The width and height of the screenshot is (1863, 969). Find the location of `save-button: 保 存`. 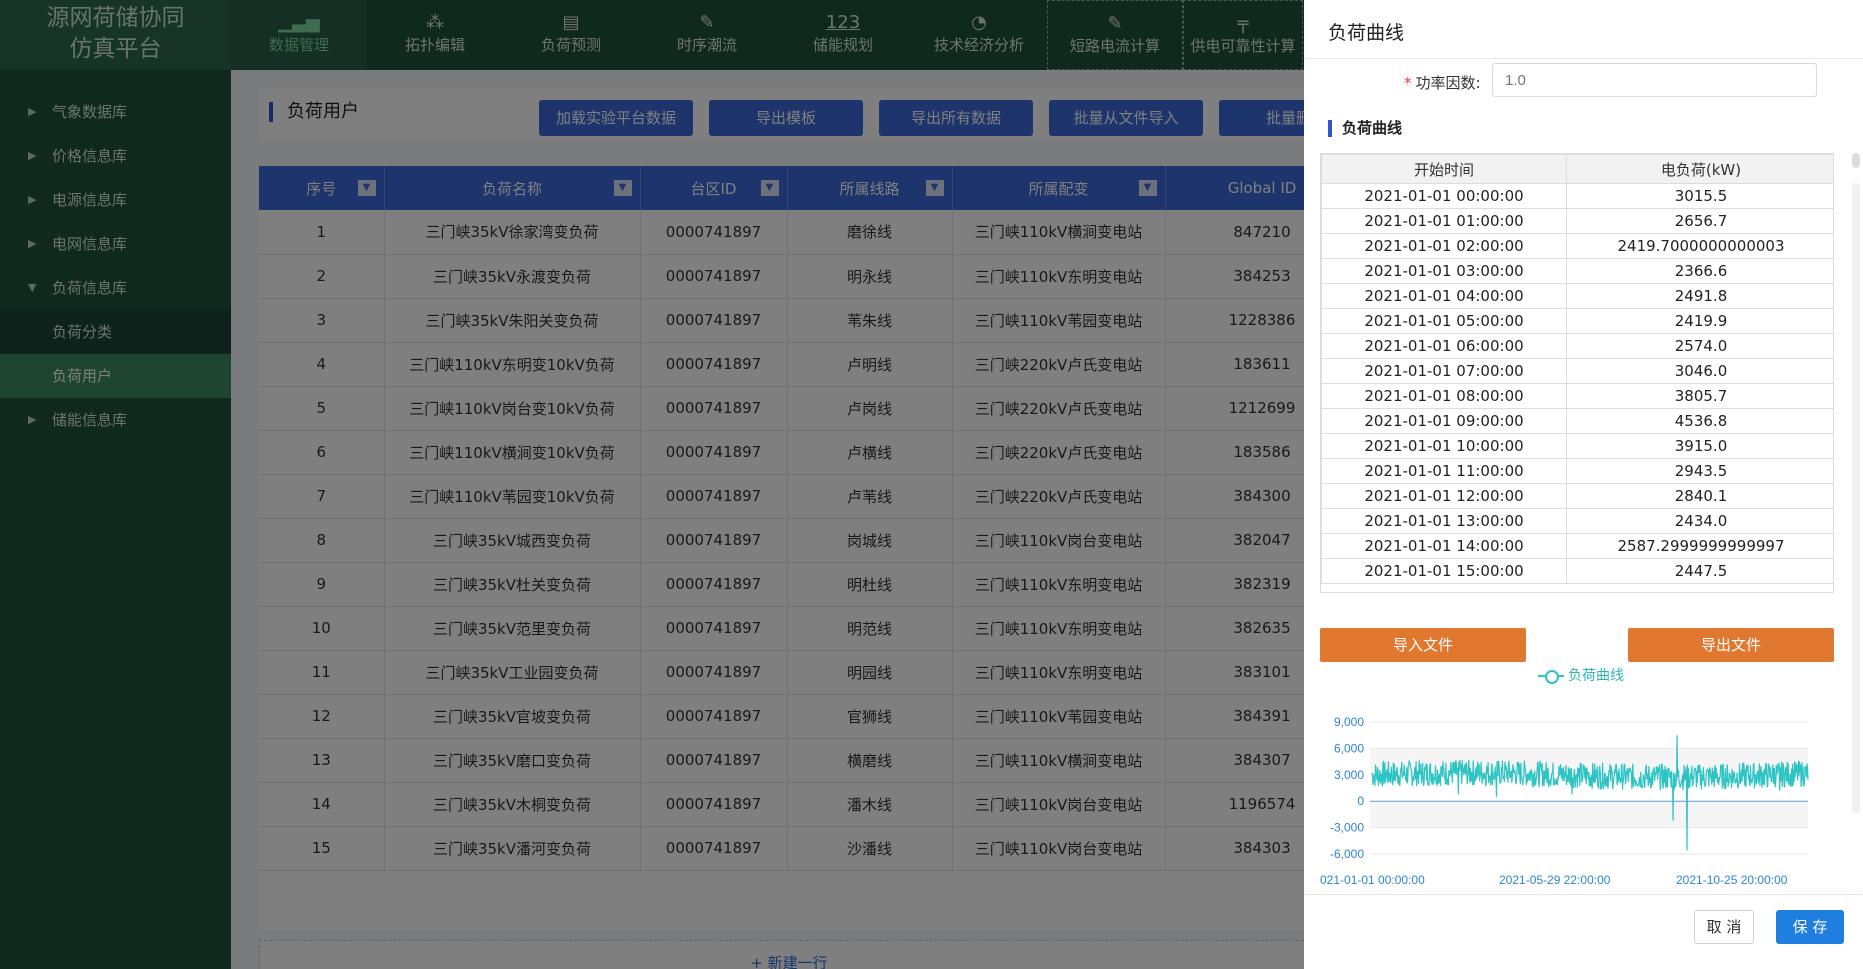

save-button: 保 存 is located at coordinates (1810, 927).